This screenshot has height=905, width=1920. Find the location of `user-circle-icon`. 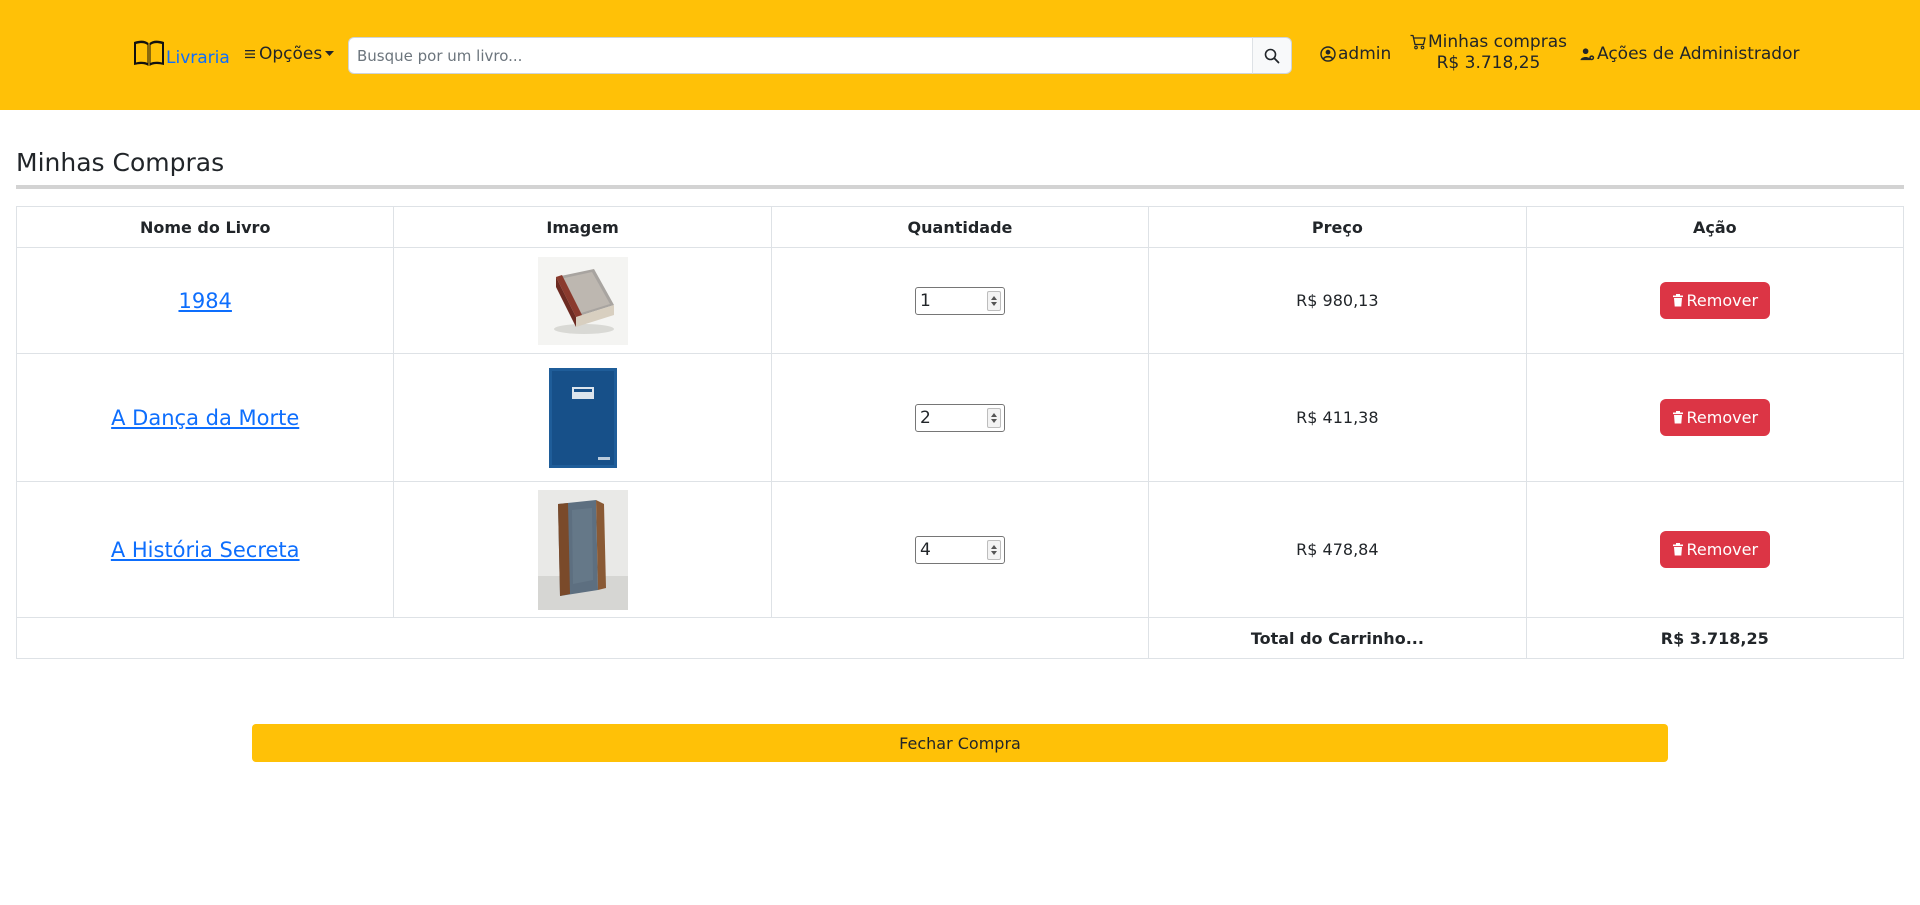

user-circle-icon is located at coordinates (1328, 54).